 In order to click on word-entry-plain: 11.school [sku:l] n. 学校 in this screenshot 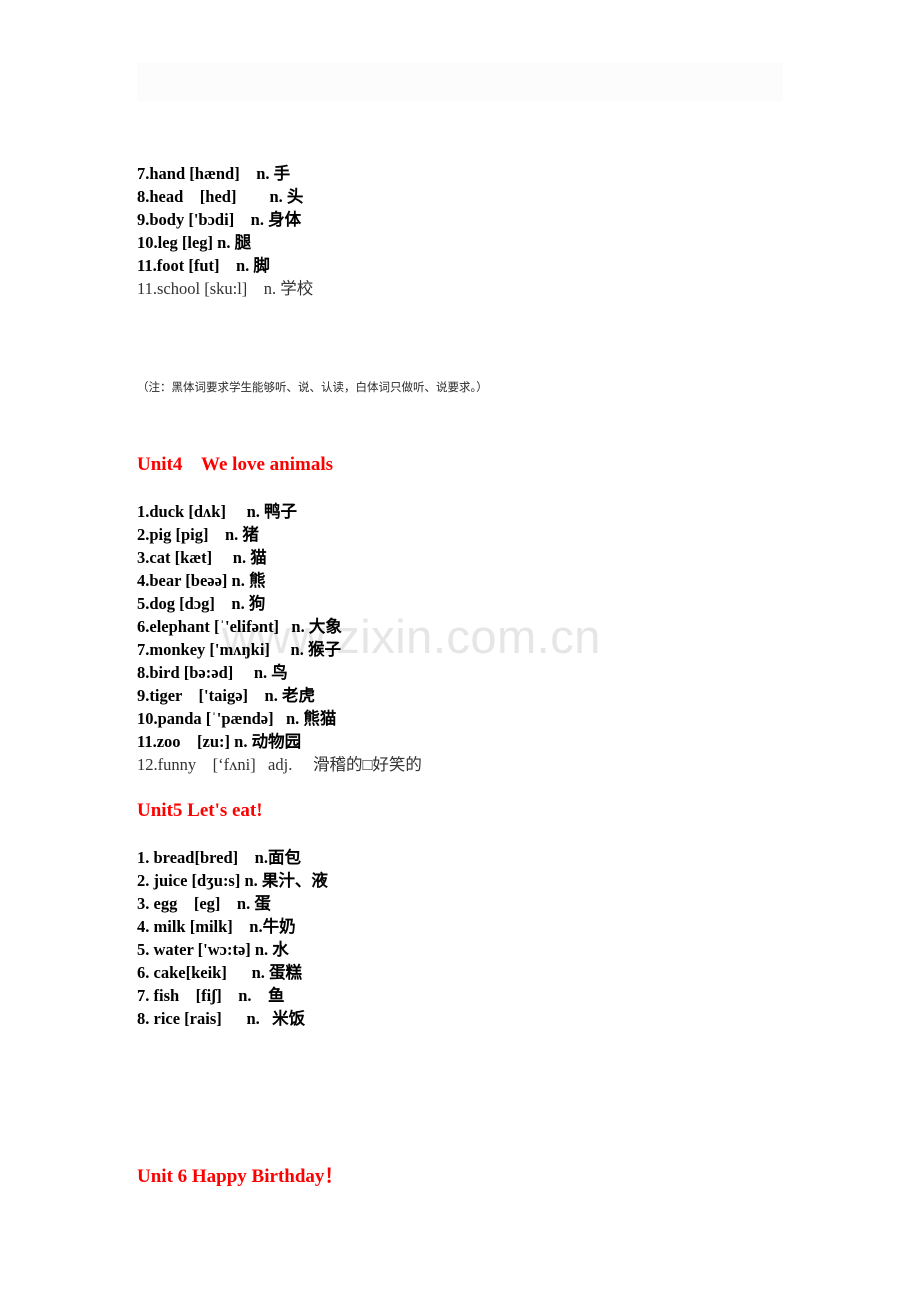, I will do `click(225, 288)`.